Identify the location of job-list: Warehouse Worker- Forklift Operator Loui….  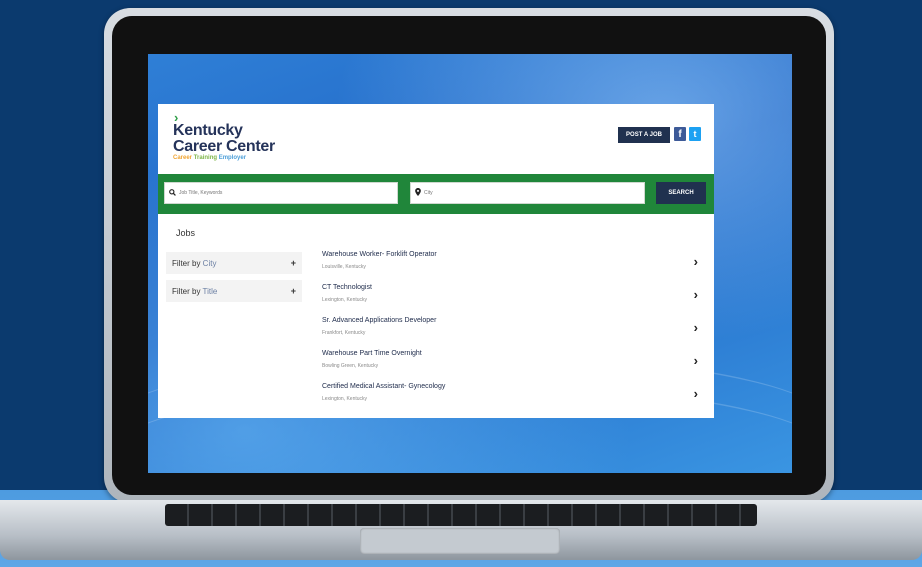
(510, 331).